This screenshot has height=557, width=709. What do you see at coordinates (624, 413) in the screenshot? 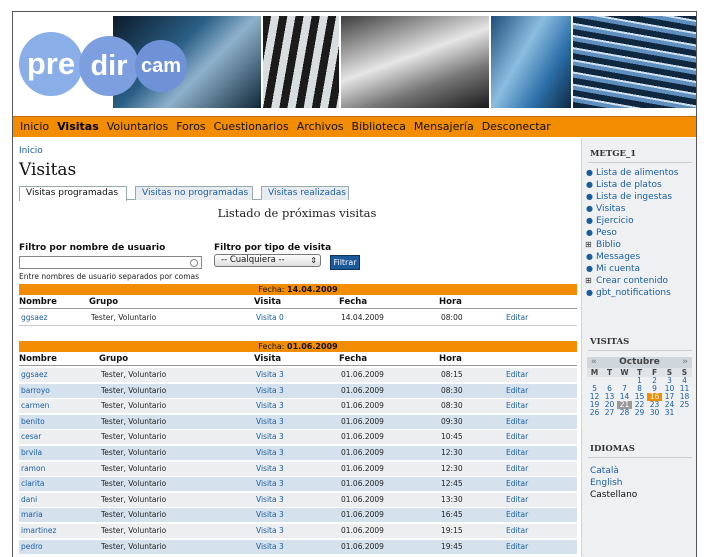
I see `calendar-day: 28` at bounding box center [624, 413].